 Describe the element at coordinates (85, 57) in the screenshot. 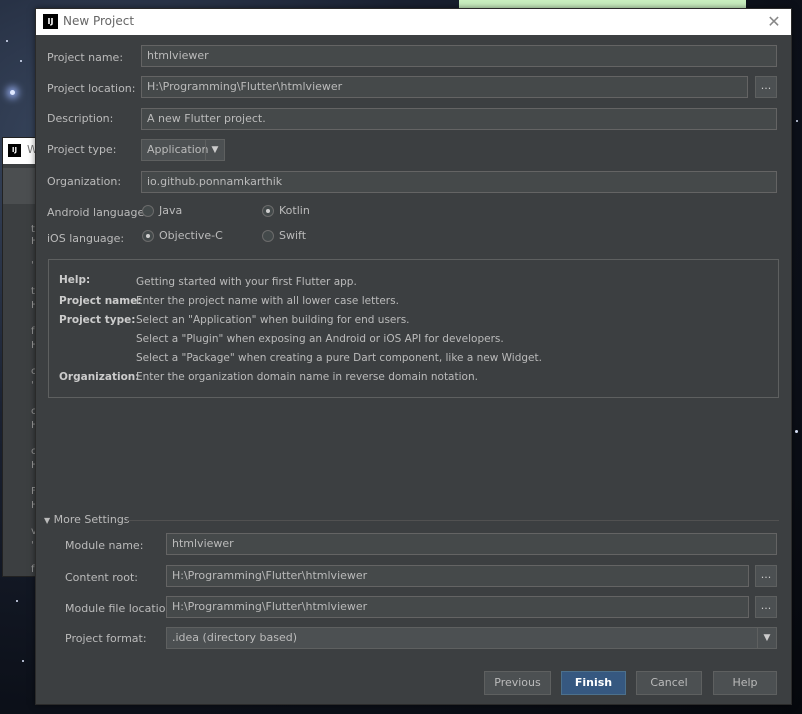

I see `project-name-label: Project name:` at that location.